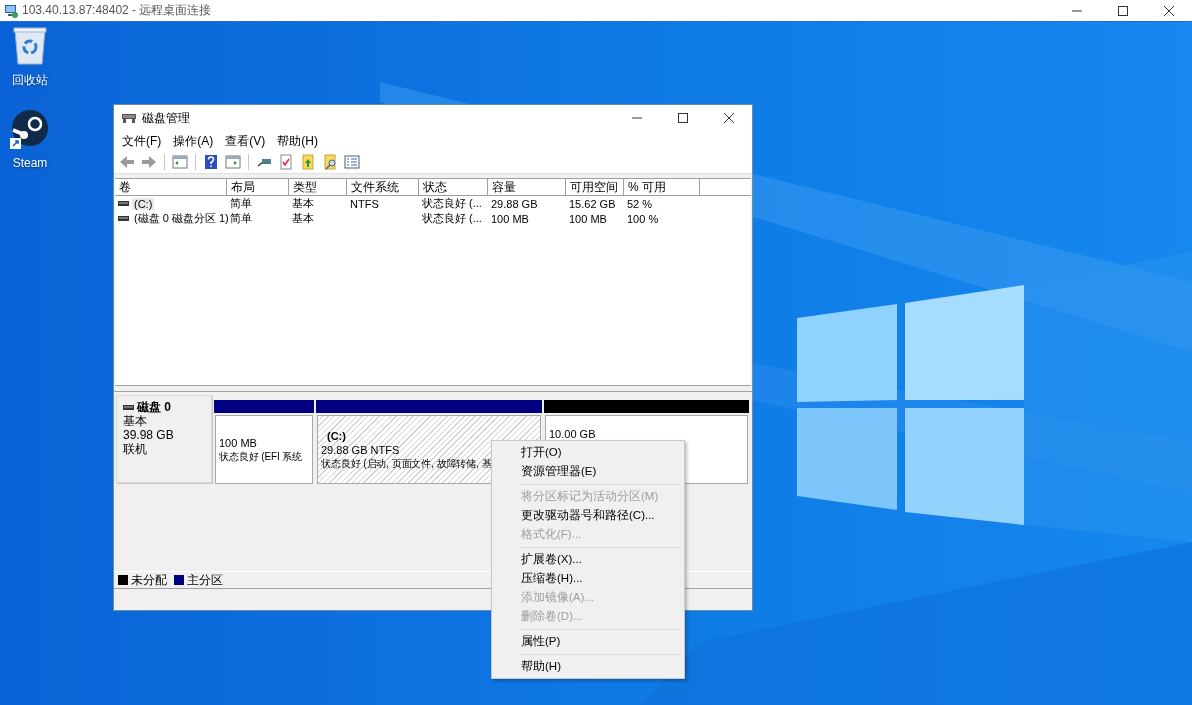  What do you see at coordinates (30, 46) in the screenshot?
I see `recycle-bin-icon` at bounding box center [30, 46].